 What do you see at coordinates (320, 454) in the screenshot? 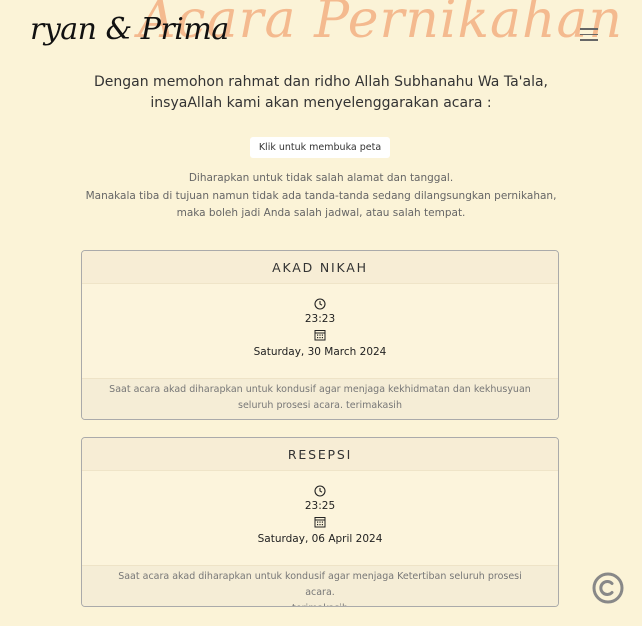
I see `event-title: RESEPSI` at bounding box center [320, 454].